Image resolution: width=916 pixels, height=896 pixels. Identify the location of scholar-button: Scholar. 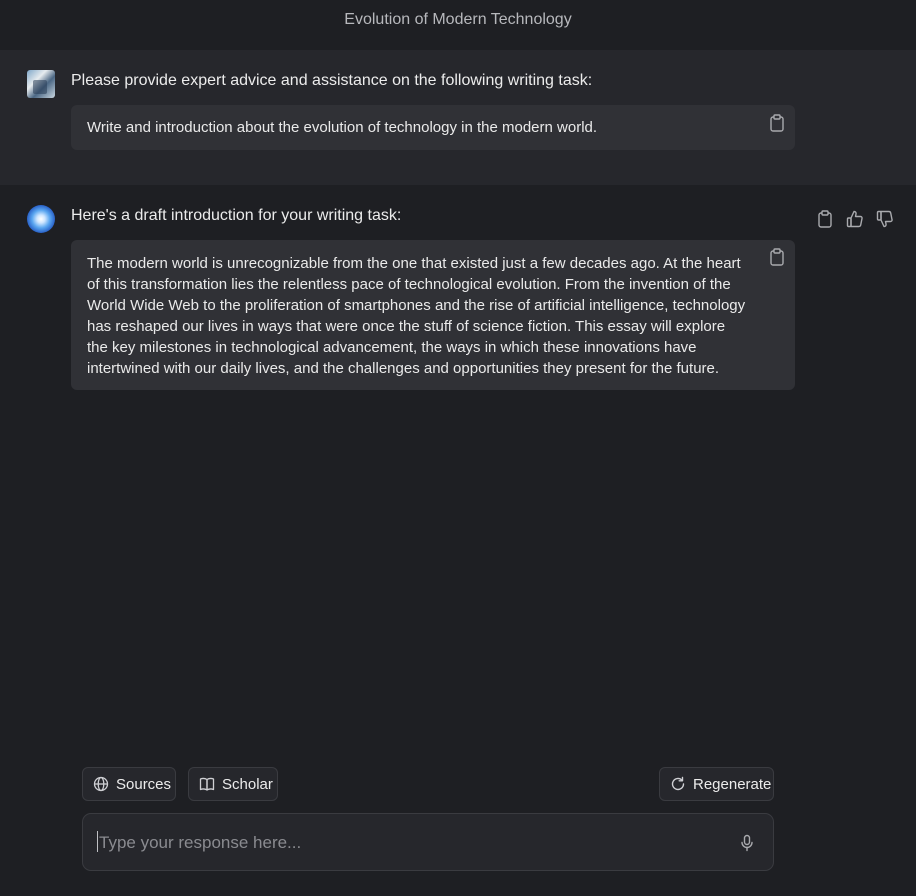
(233, 784).